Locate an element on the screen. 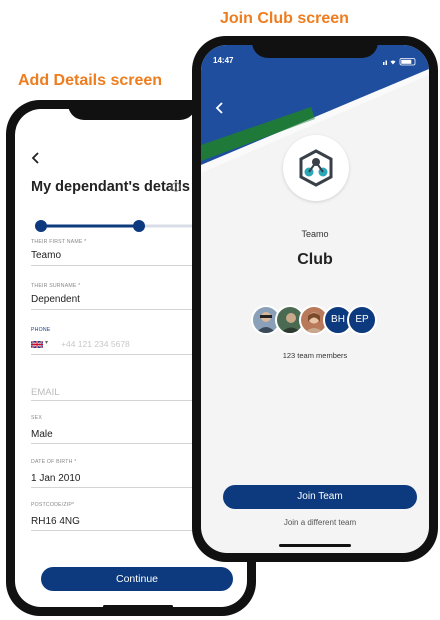 Image resolution: width=440 pixels, height=620 pixels. status-time: 14:47 is located at coordinates (223, 60).